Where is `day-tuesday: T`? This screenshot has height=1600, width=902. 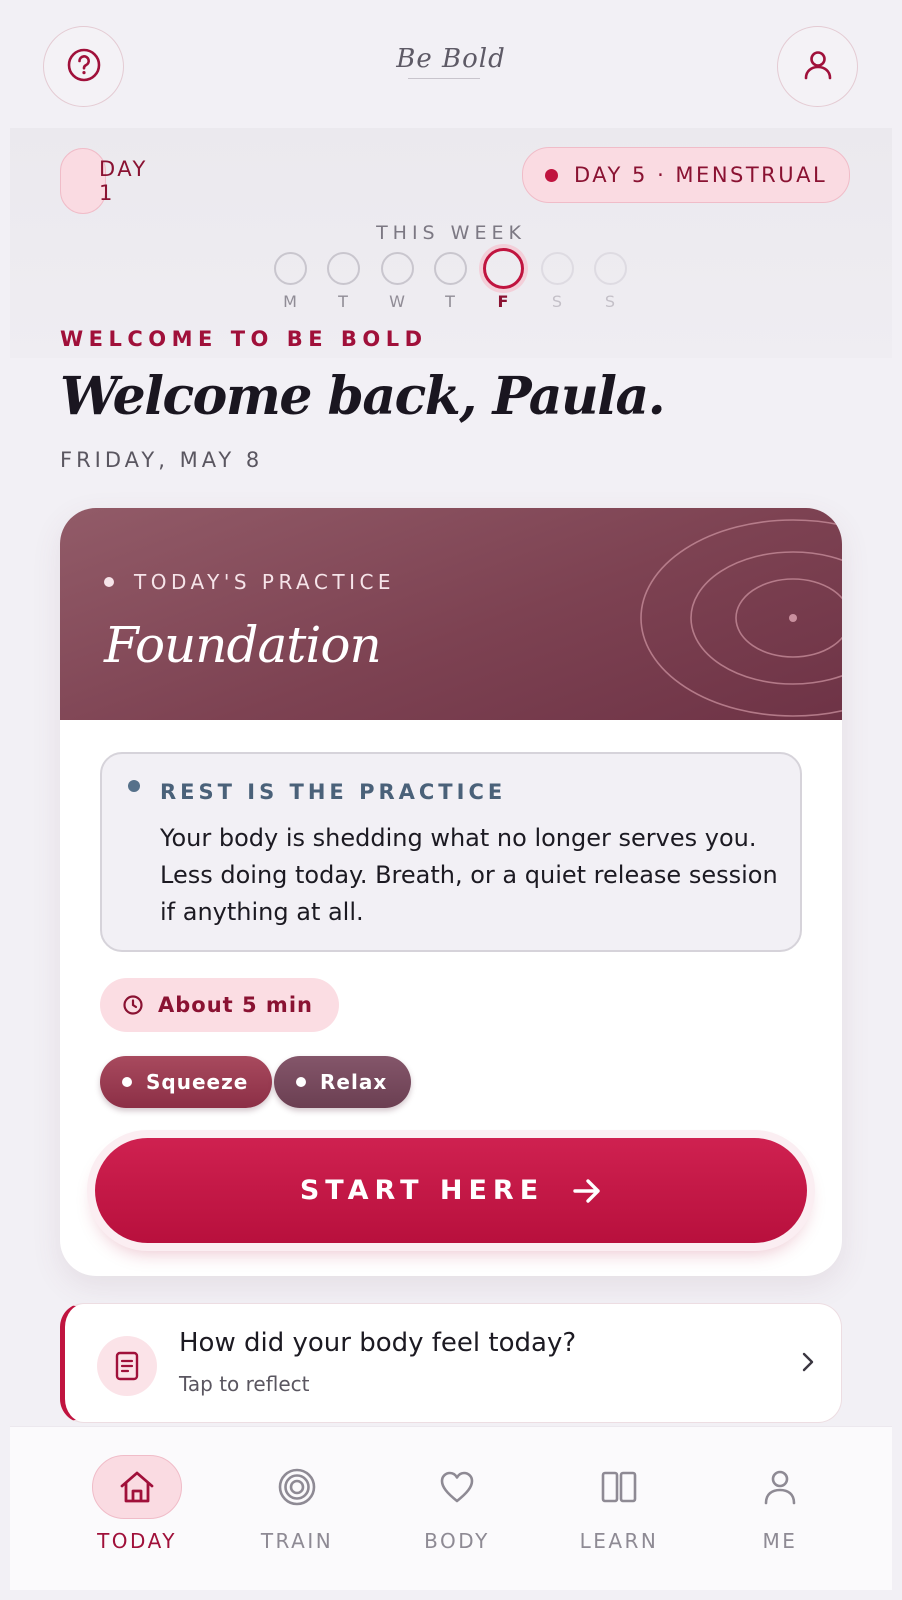
day-tuesday: T is located at coordinates (344, 283).